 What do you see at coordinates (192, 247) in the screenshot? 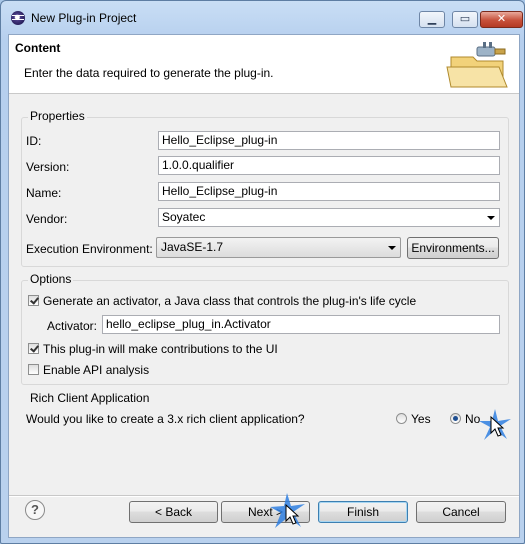
I see `execution-environment-value: JavaSE-1.7` at bounding box center [192, 247].